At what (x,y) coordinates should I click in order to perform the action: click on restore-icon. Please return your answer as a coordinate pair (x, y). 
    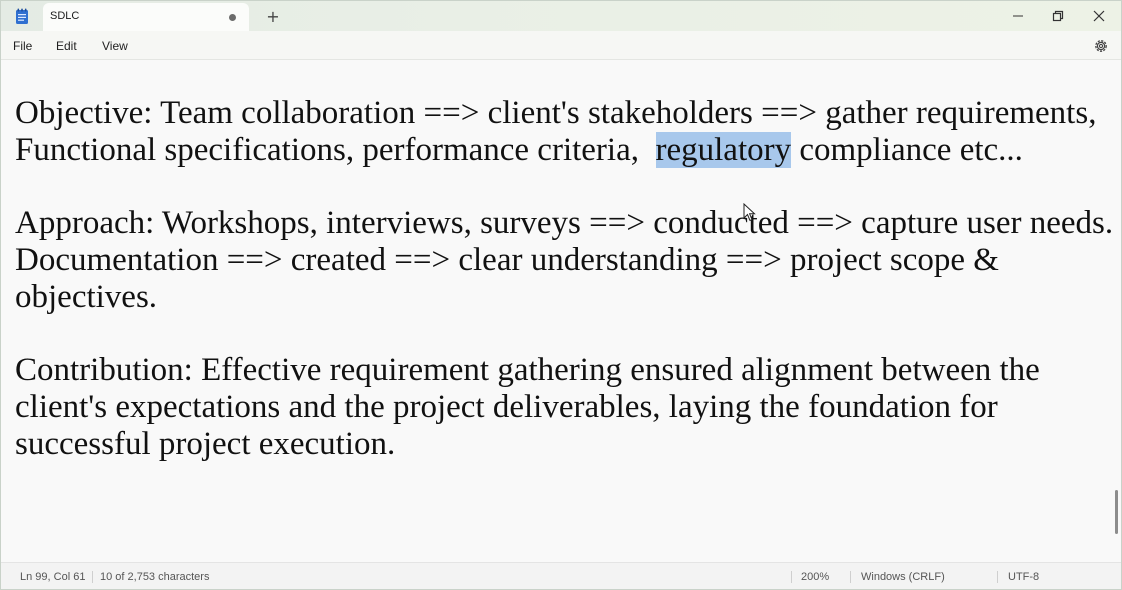
    Looking at the image, I should click on (1058, 16).